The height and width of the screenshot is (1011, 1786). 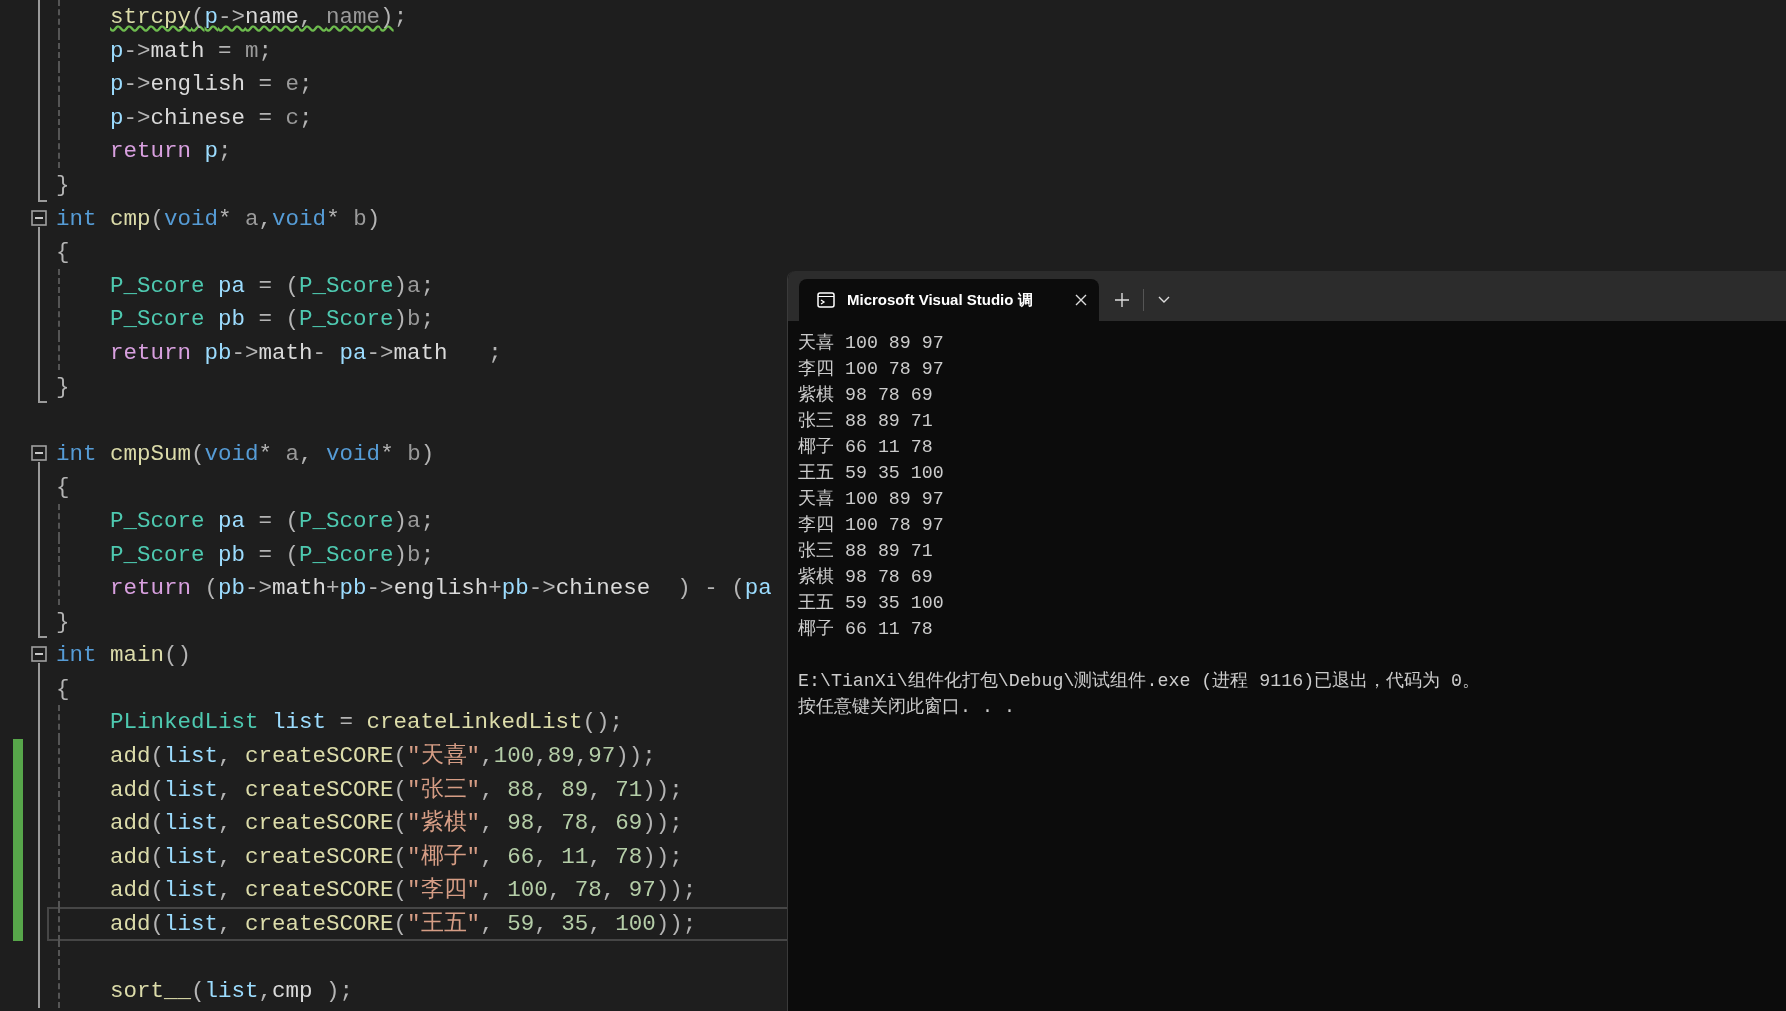 I want to click on terminal-tab: Microsoft Visual Studio 调, so click(x=949, y=300).